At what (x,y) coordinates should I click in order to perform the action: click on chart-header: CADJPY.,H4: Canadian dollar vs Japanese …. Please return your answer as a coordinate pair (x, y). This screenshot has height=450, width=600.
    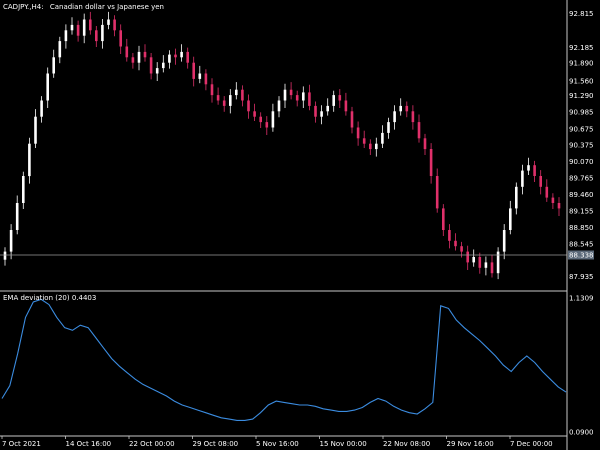
    Looking at the image, I should click on (83, 7).